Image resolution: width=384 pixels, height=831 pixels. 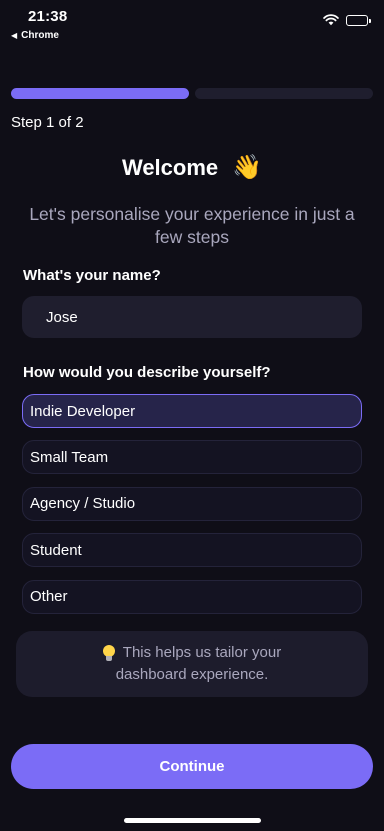 What do you see at coordinates (192, 317) in the screenshot?
I see `name-input` at bounding box center [192, 317].